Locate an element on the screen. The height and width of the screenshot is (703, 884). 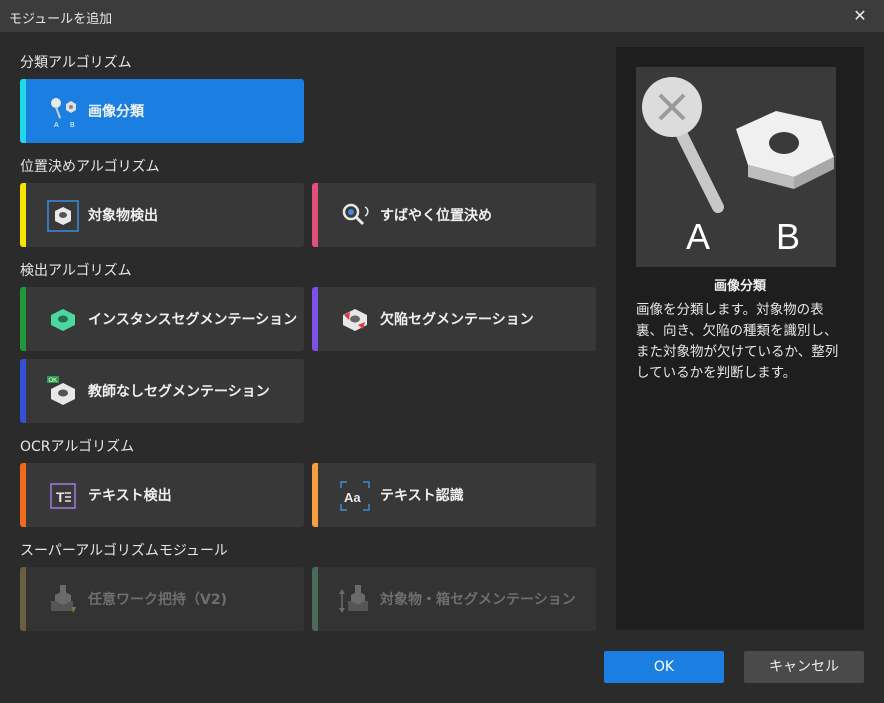
preview-label-b: B is located at coordinates (788, 236).